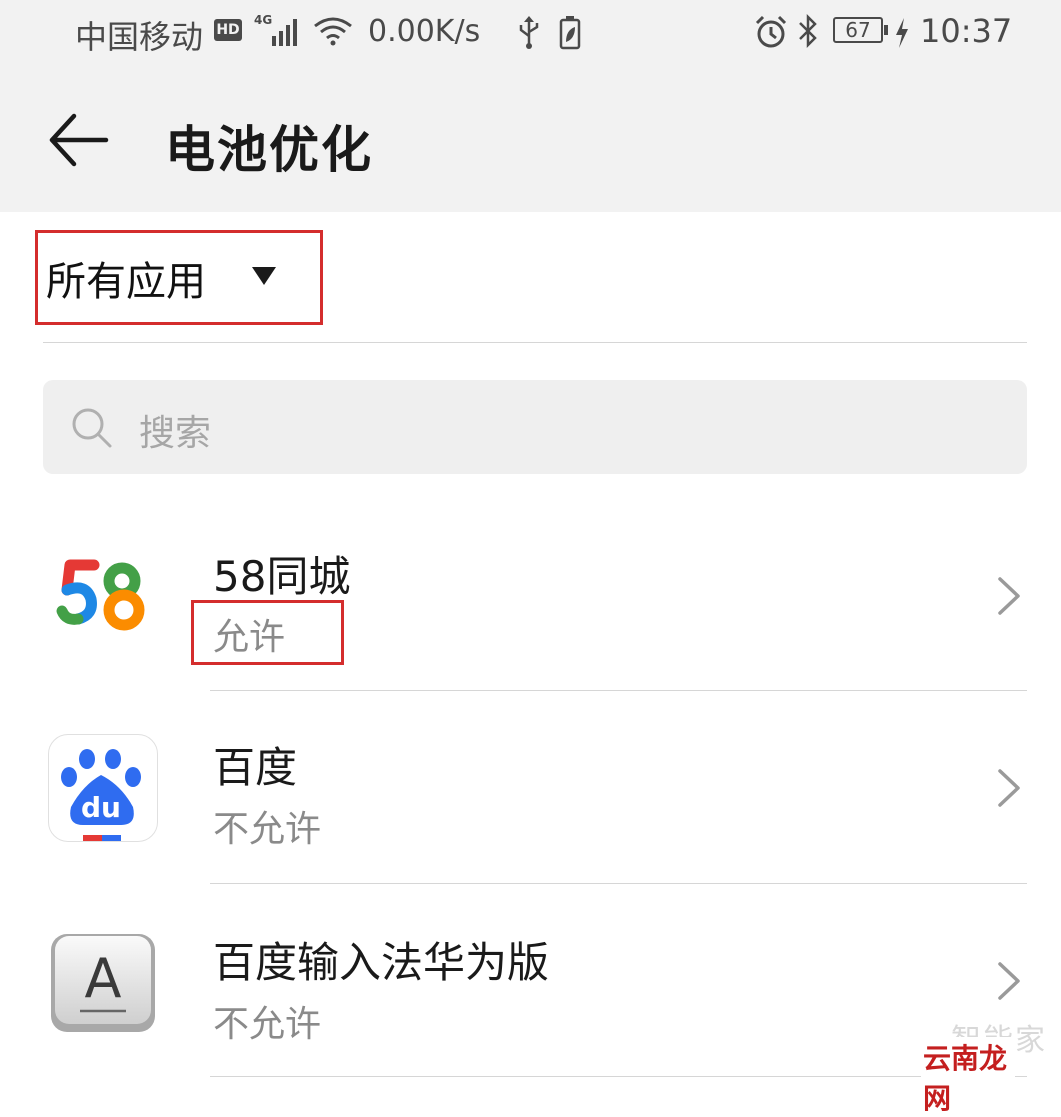  I want to click on hd-badge: HD, so click(228, 30).